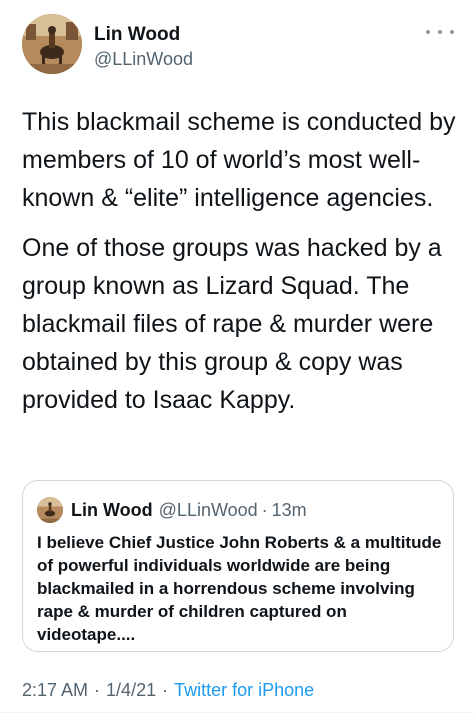 This screenshot has height=718, width=474. I want to click on tweet-footer: 2:17 AM · 1/4/21 · Twitter for iPhone, so click(168, 690).